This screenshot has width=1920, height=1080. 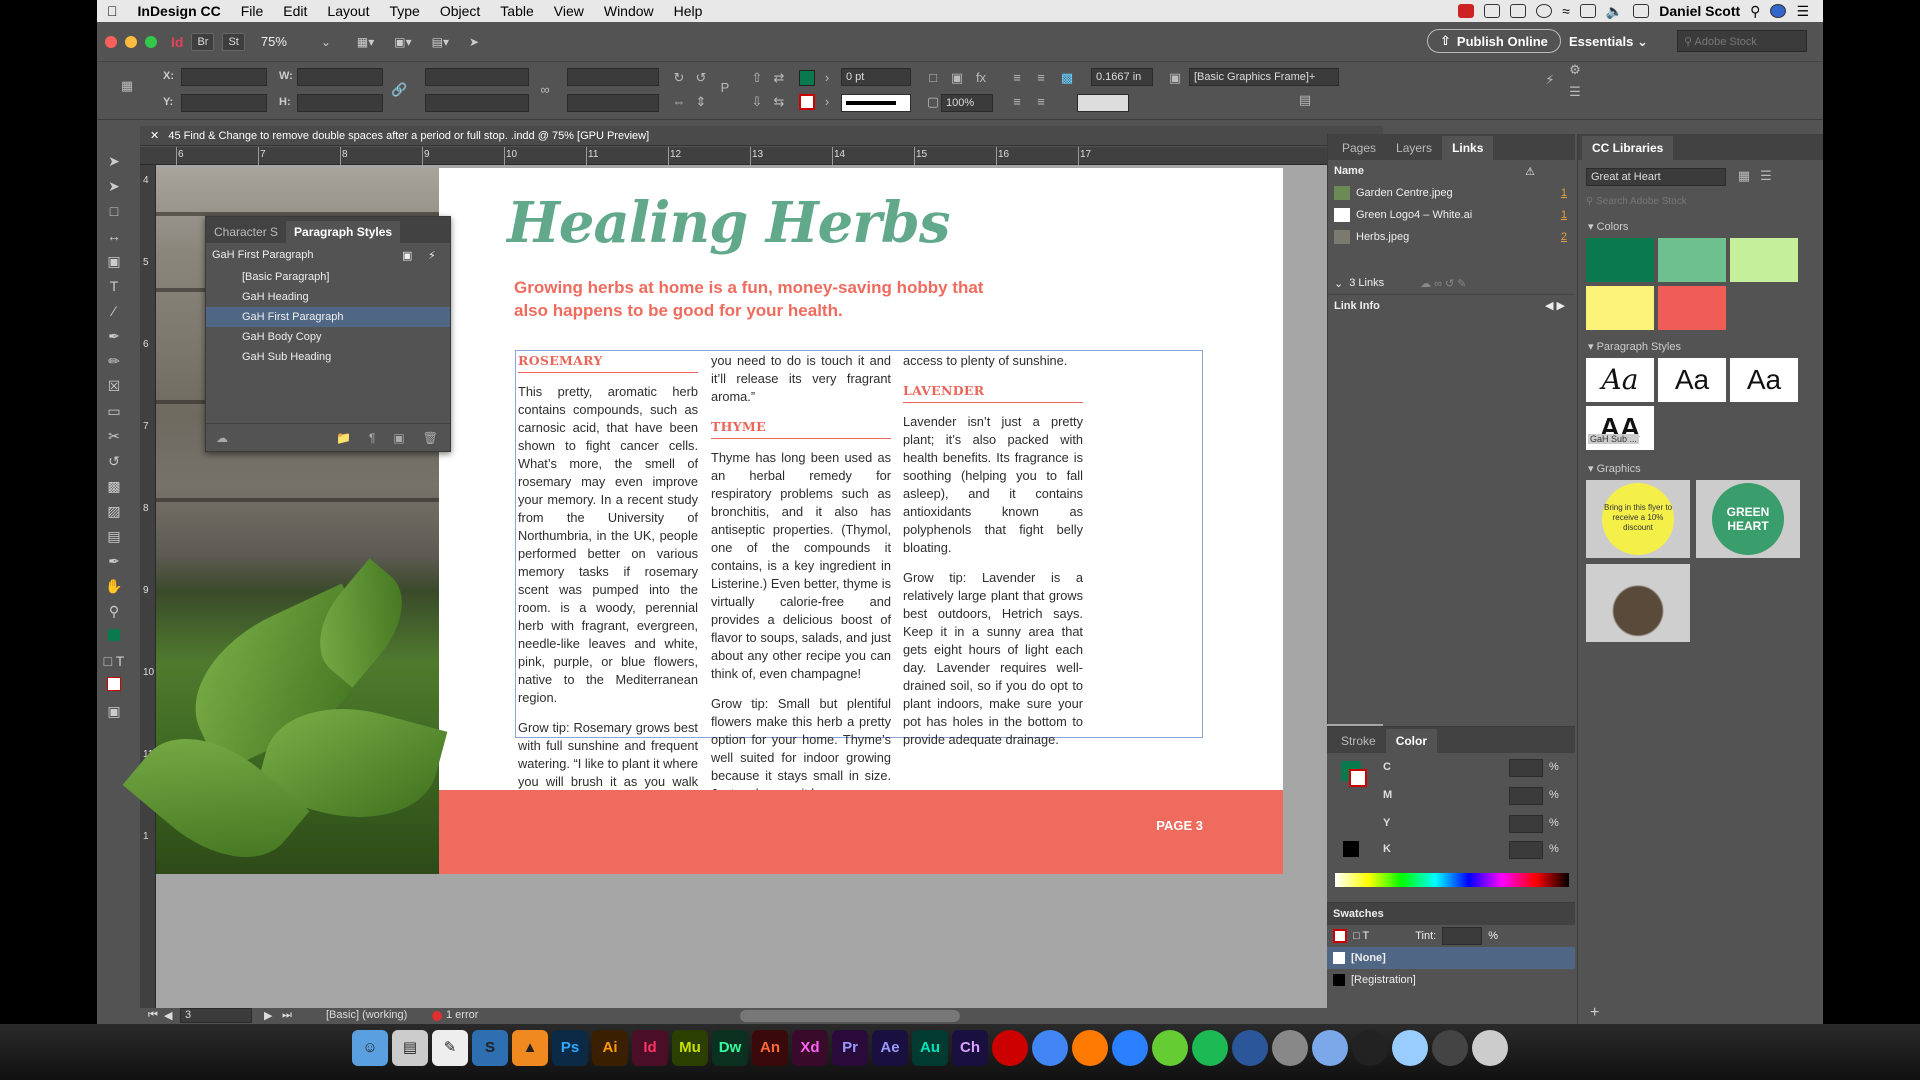 I want to click on view-options-icon: ▦▾, so click(x=365, y=42).